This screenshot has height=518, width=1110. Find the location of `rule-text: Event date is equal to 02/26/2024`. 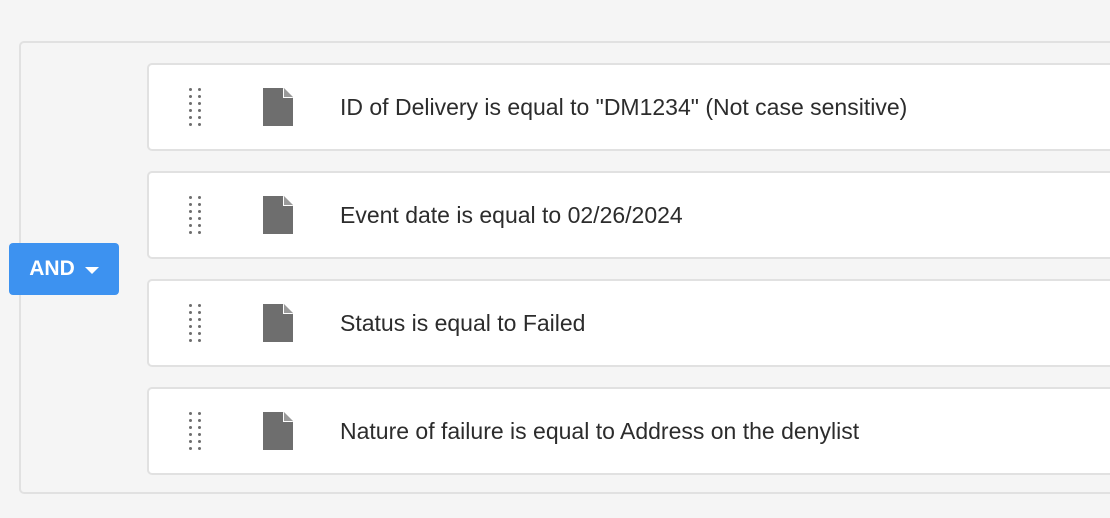

rule-text: Event date is equal to 02/26/2024 is located at coordinates (511, 214).